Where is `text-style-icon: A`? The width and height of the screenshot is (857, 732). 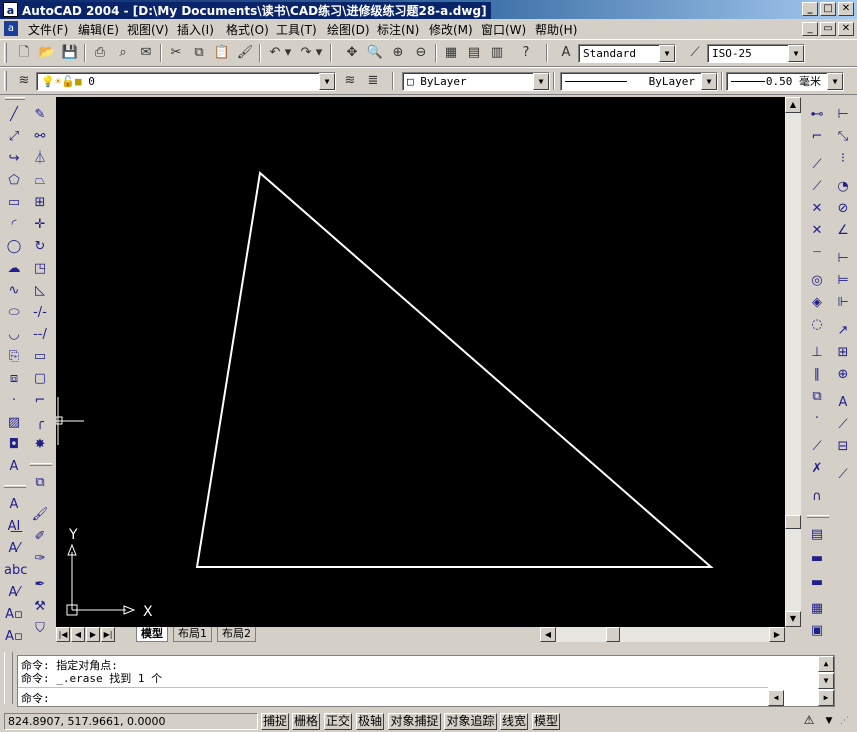 text-style-icon: A is located at coordinates (566, 53).